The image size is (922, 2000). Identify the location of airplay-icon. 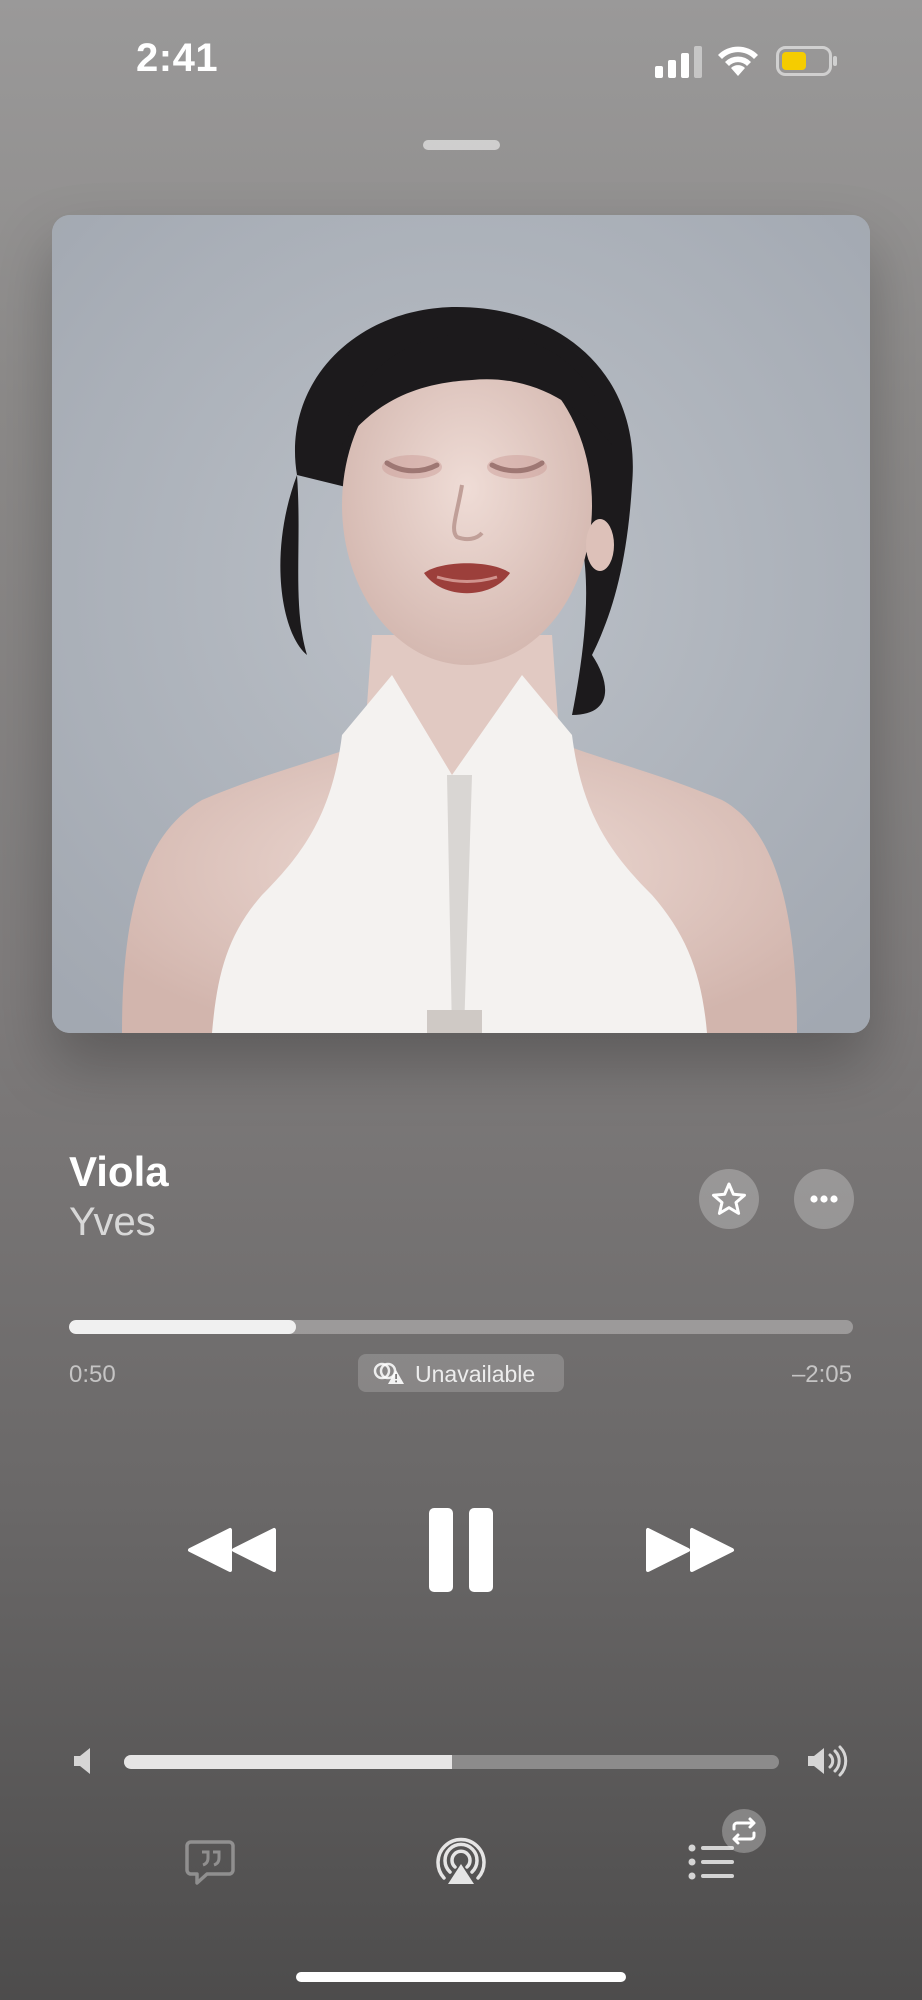
(461, 1861).